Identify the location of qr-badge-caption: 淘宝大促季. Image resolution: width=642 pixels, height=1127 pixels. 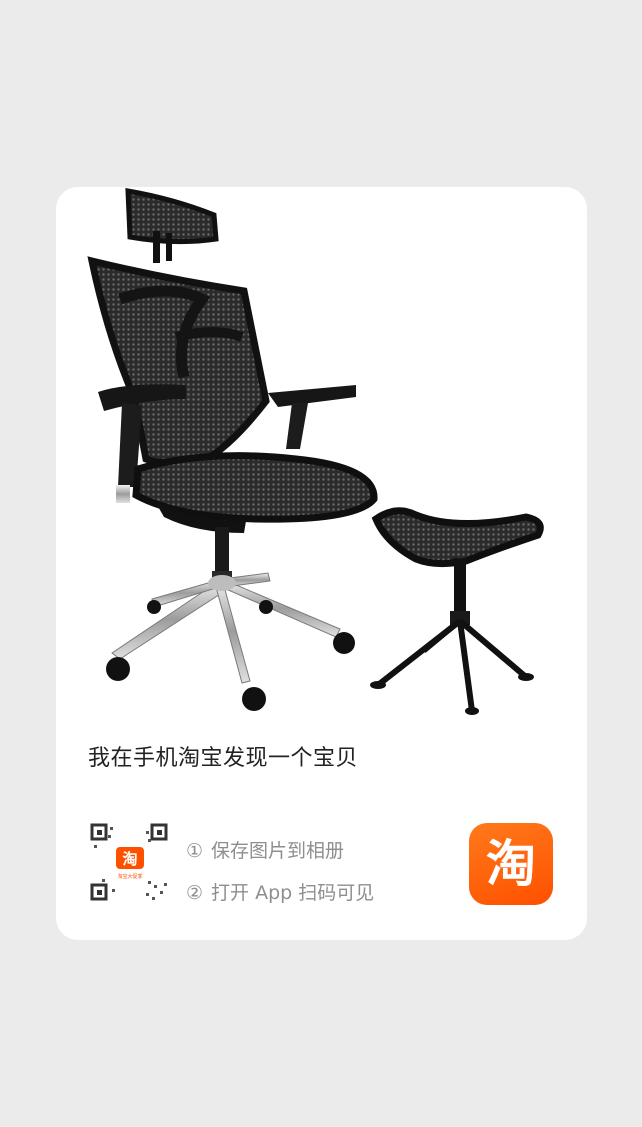
(129, 876).